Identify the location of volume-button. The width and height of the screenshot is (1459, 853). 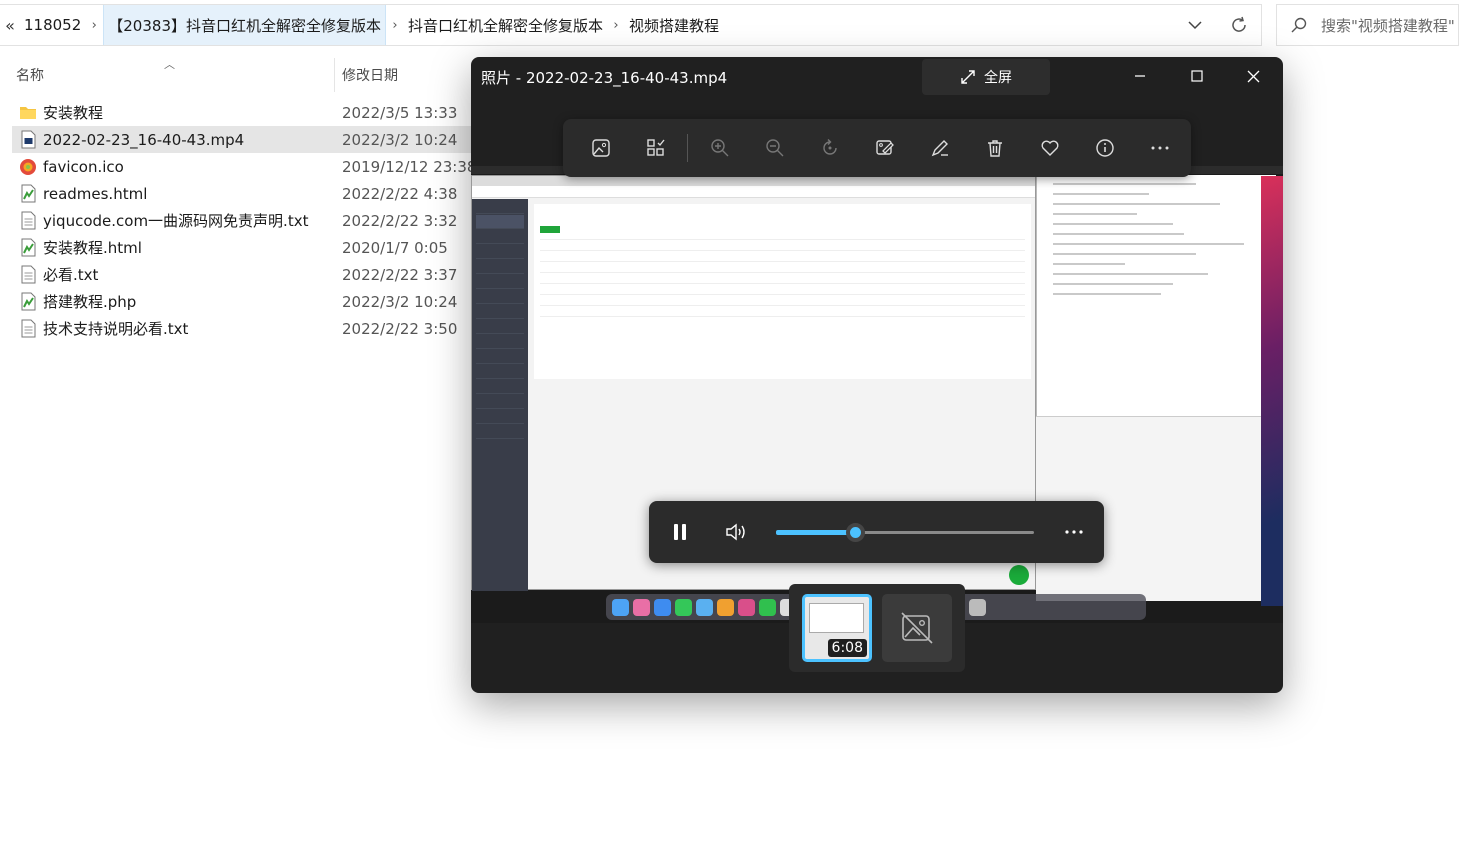
(736, 532).